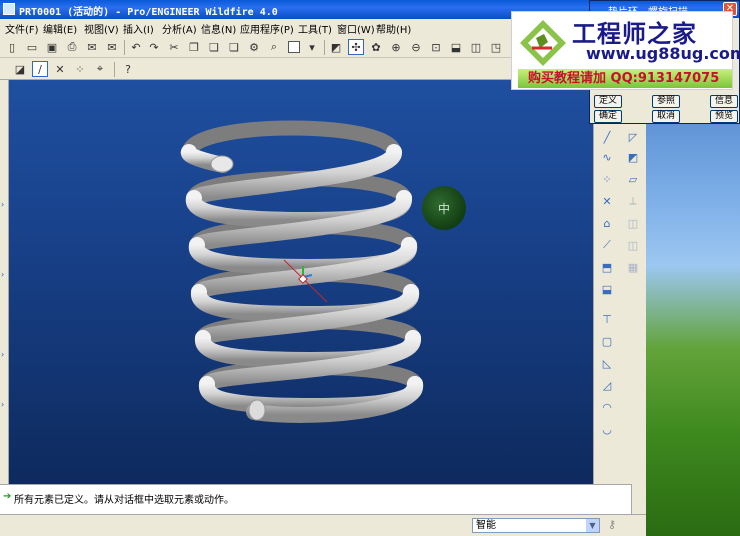 This screenshot has width=740, height=536. What do you see at coordinates (607, 267) in the screenshot?
I see `sketch-tool-icon: ⬒` at bounding box center [607, 267].